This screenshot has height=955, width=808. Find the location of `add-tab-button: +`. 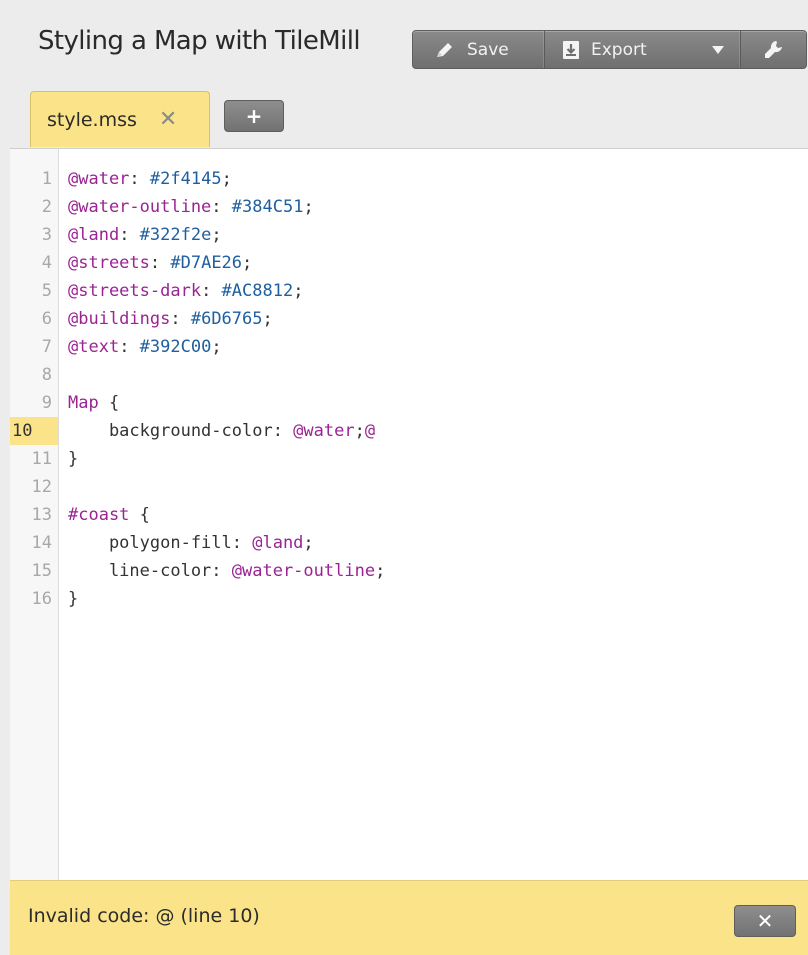

add-tab-button: + is located at coordinates (254, 116).